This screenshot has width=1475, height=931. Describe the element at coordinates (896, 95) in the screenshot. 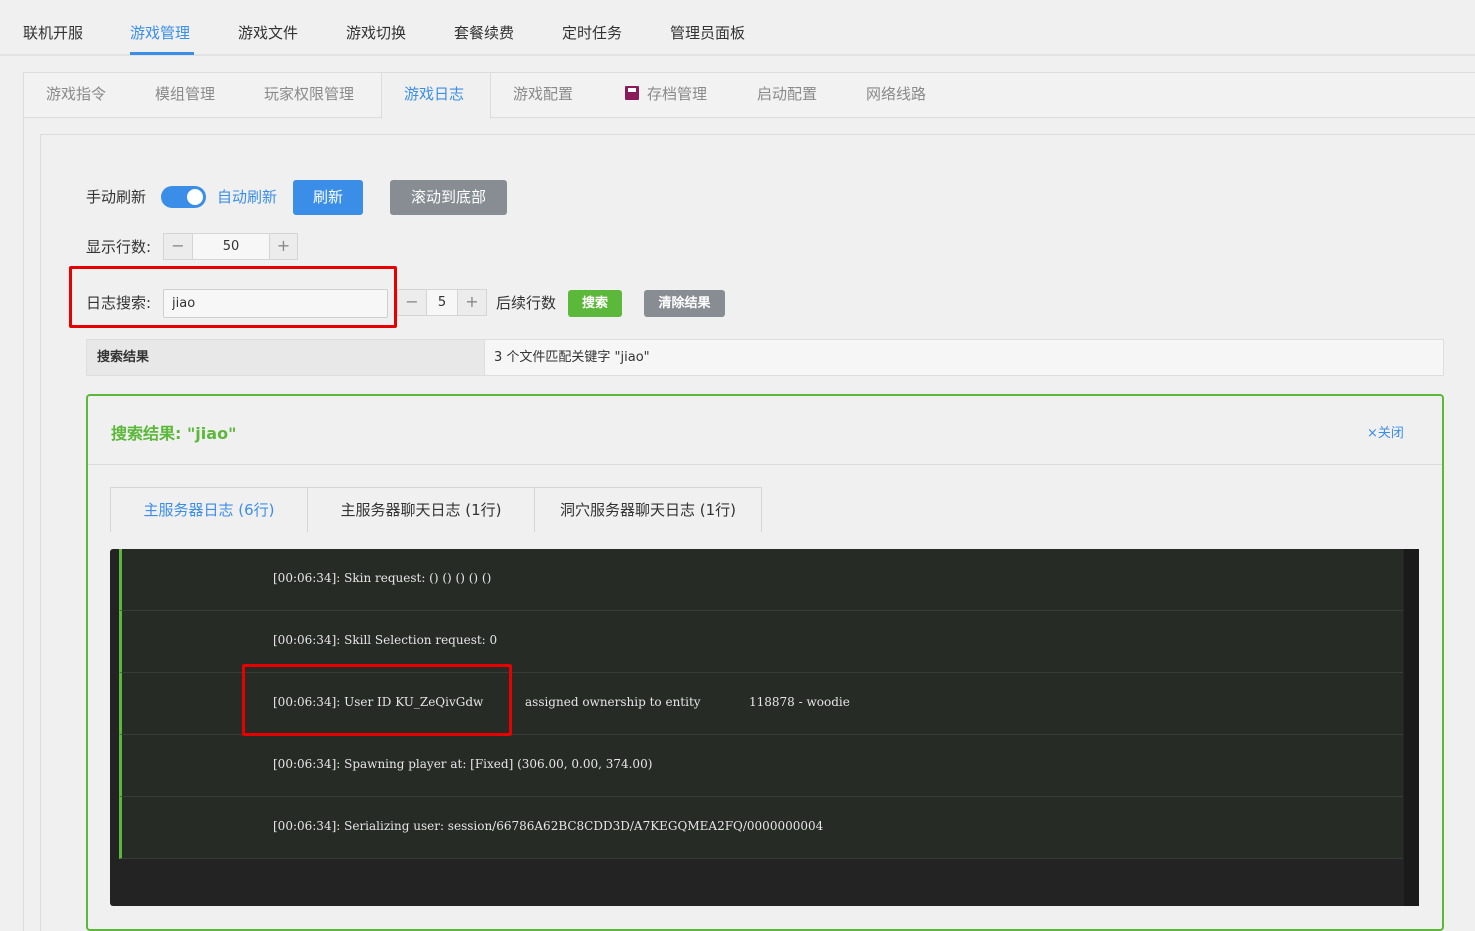

I see `tab-network: 网络线路` at that location.